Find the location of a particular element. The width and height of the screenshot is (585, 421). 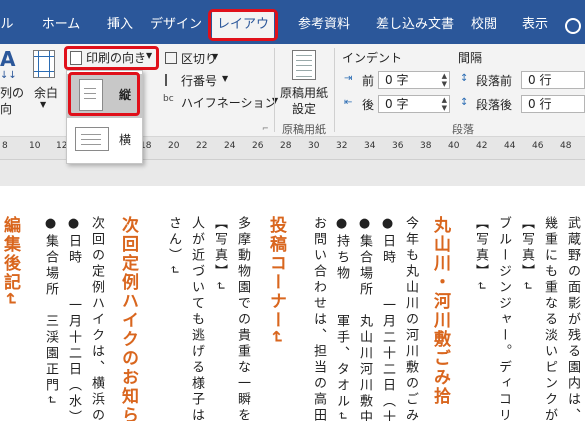

spacing-before-label: 段落前 is located at coordinates (494, 81).